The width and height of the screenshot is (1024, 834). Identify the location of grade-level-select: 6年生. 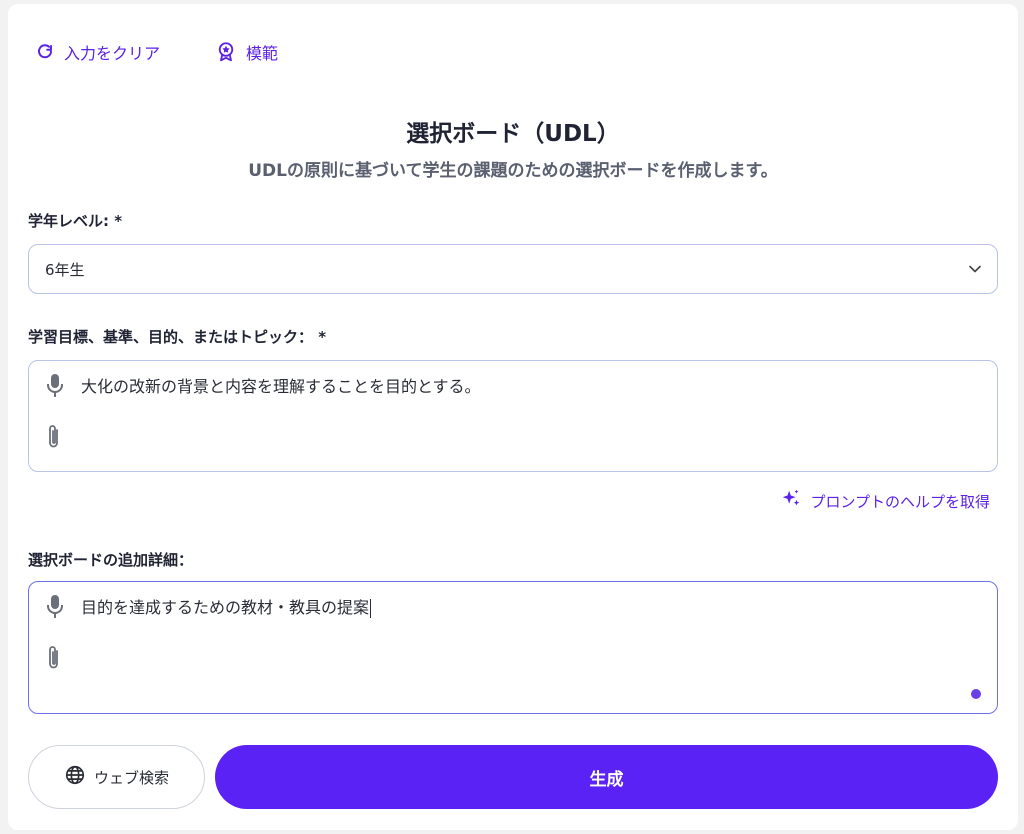
(513, 269).